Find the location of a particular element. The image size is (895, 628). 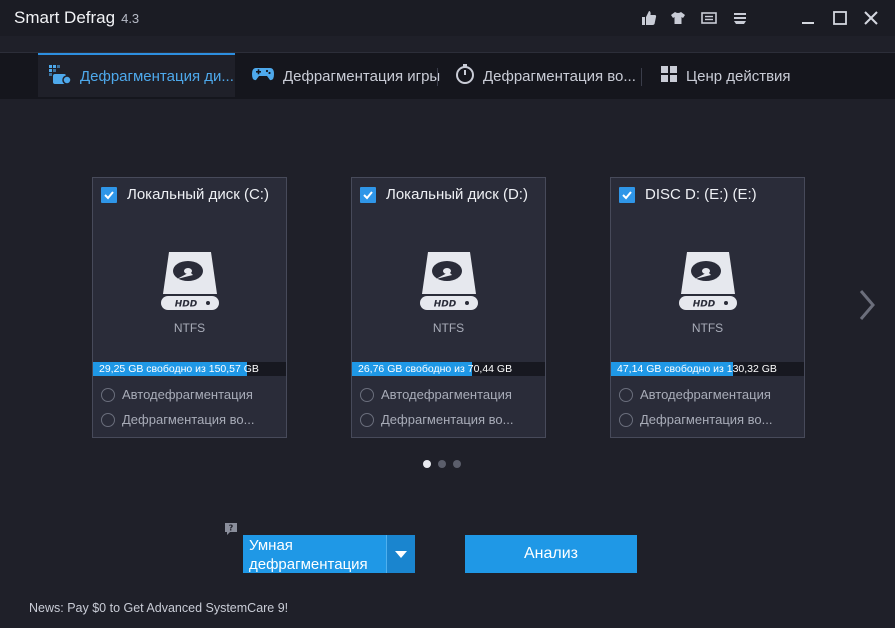

disk-card-header: Локальный диск (C:) is located at coordinates (185, 194).